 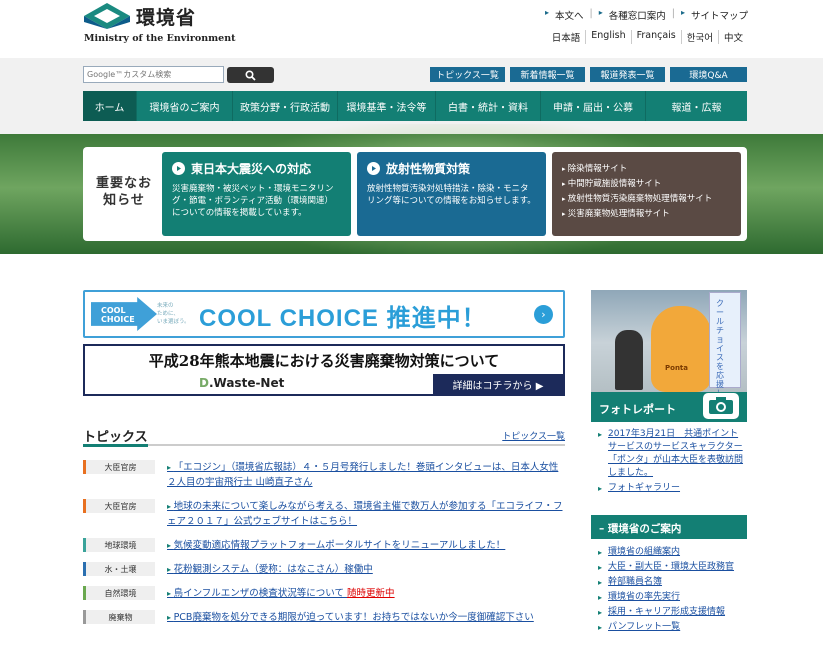 I want to click on logo-mark-icon, so click(x=107, y=16).